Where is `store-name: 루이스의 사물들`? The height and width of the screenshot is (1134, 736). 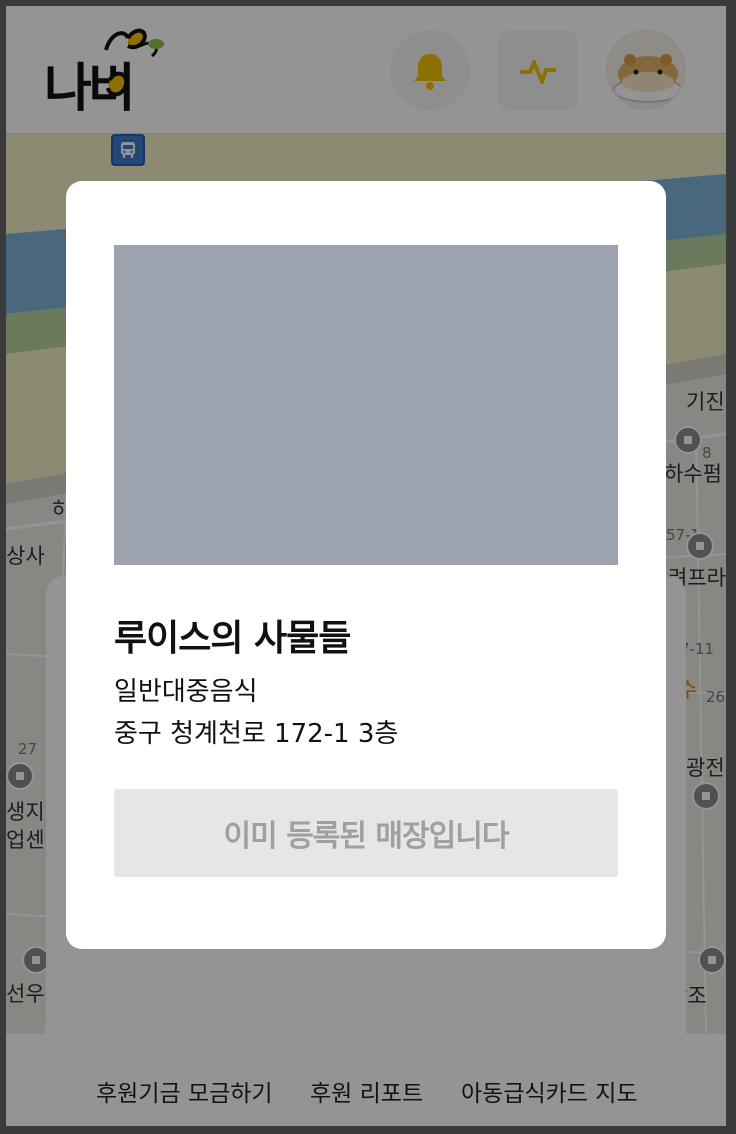
store-name: 루이스의 사물들 is located at coordinates (232, 638).